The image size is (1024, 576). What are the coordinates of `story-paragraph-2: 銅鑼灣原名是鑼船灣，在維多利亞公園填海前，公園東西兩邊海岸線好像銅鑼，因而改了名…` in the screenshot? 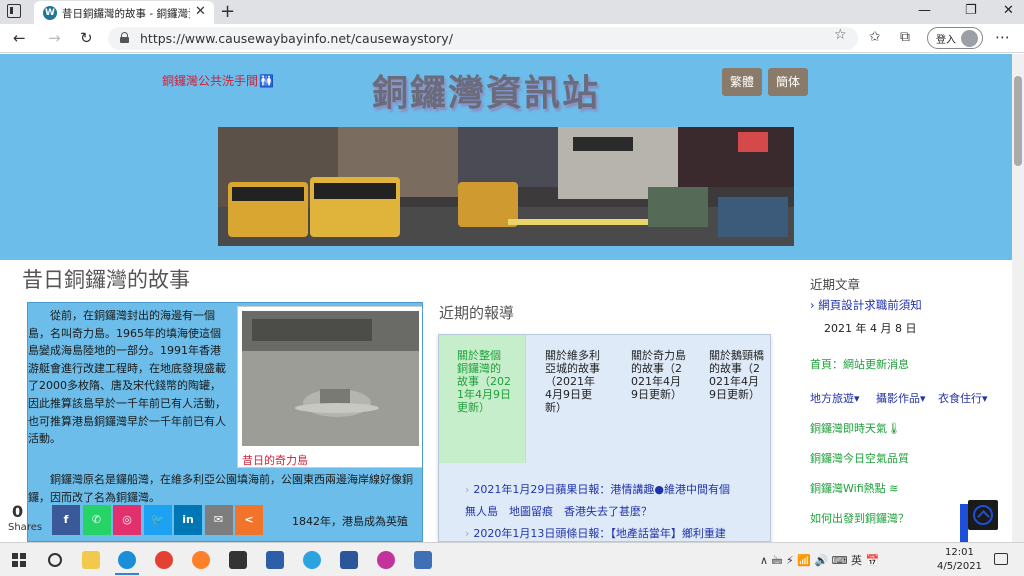 It's located at (220, 488).